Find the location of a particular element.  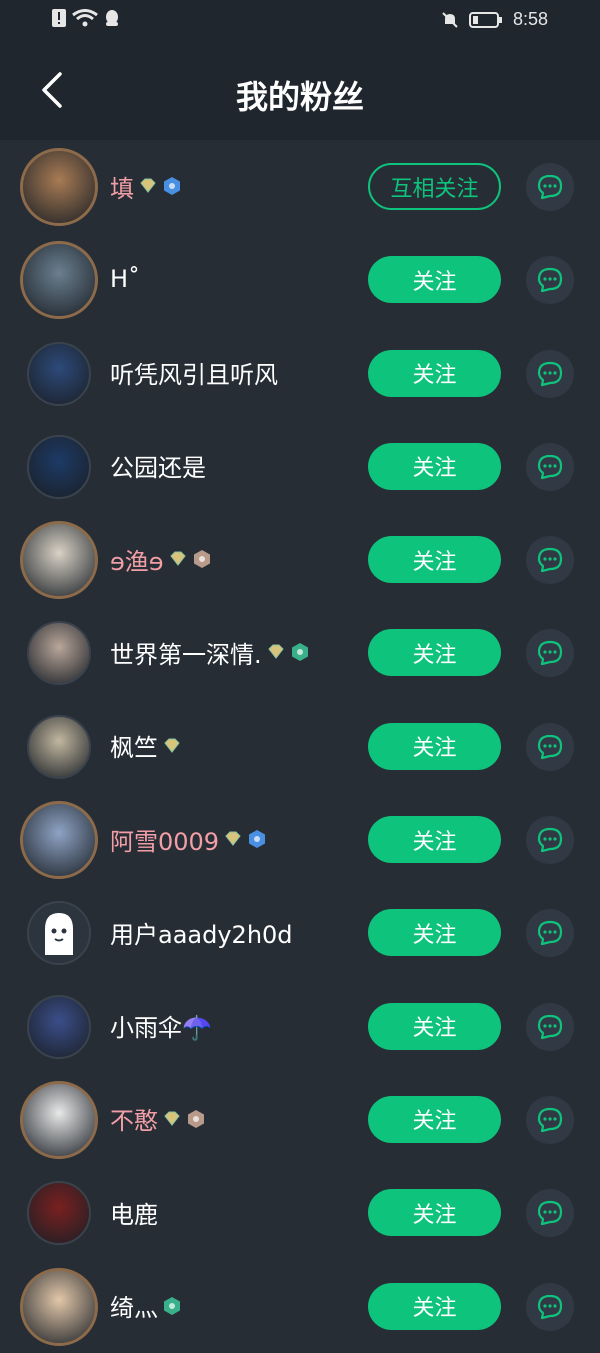

name-wrap: 不憨 is located at coordinates (158, 1119).